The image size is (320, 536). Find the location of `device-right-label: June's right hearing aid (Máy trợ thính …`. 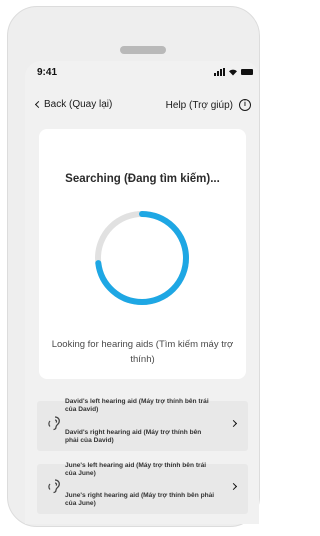

device-right-label: June's right hearing aid (Máy trợ thính … is located at coordinates (140, 499).